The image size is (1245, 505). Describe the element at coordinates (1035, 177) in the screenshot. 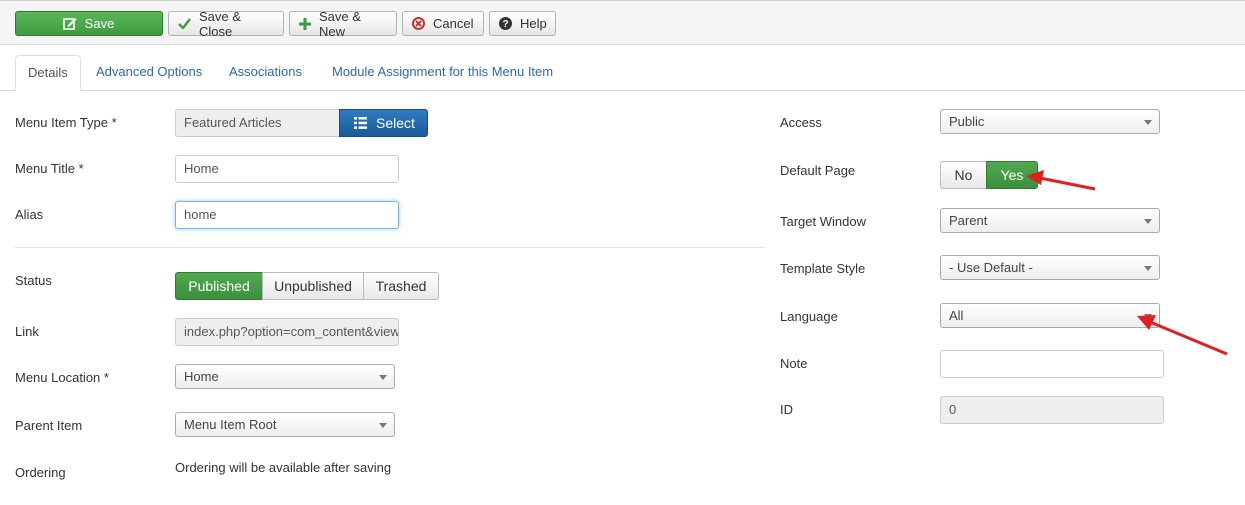

I see `arrow-head-icon` at that location.